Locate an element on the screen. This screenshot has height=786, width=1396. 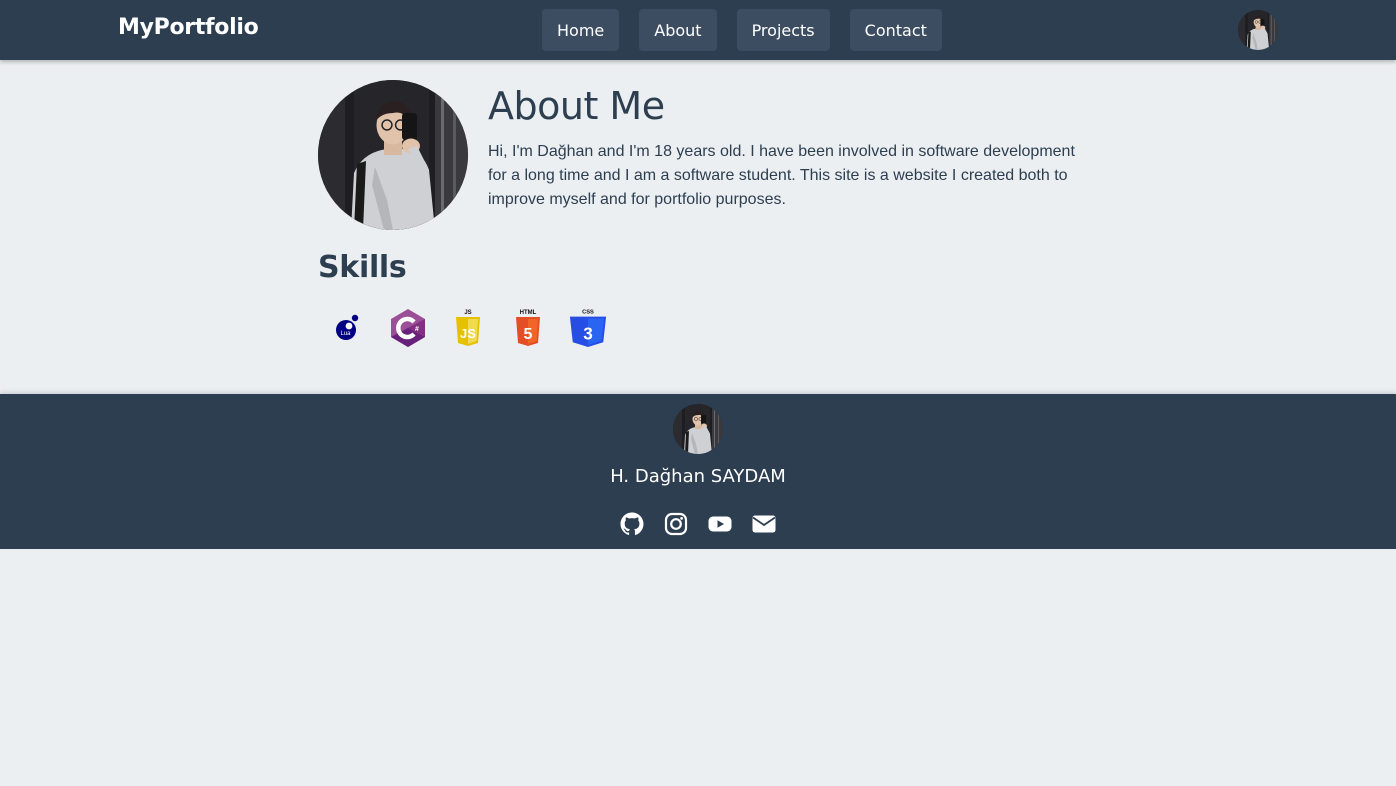
youtube-icon is located at coordinates (720, 524).